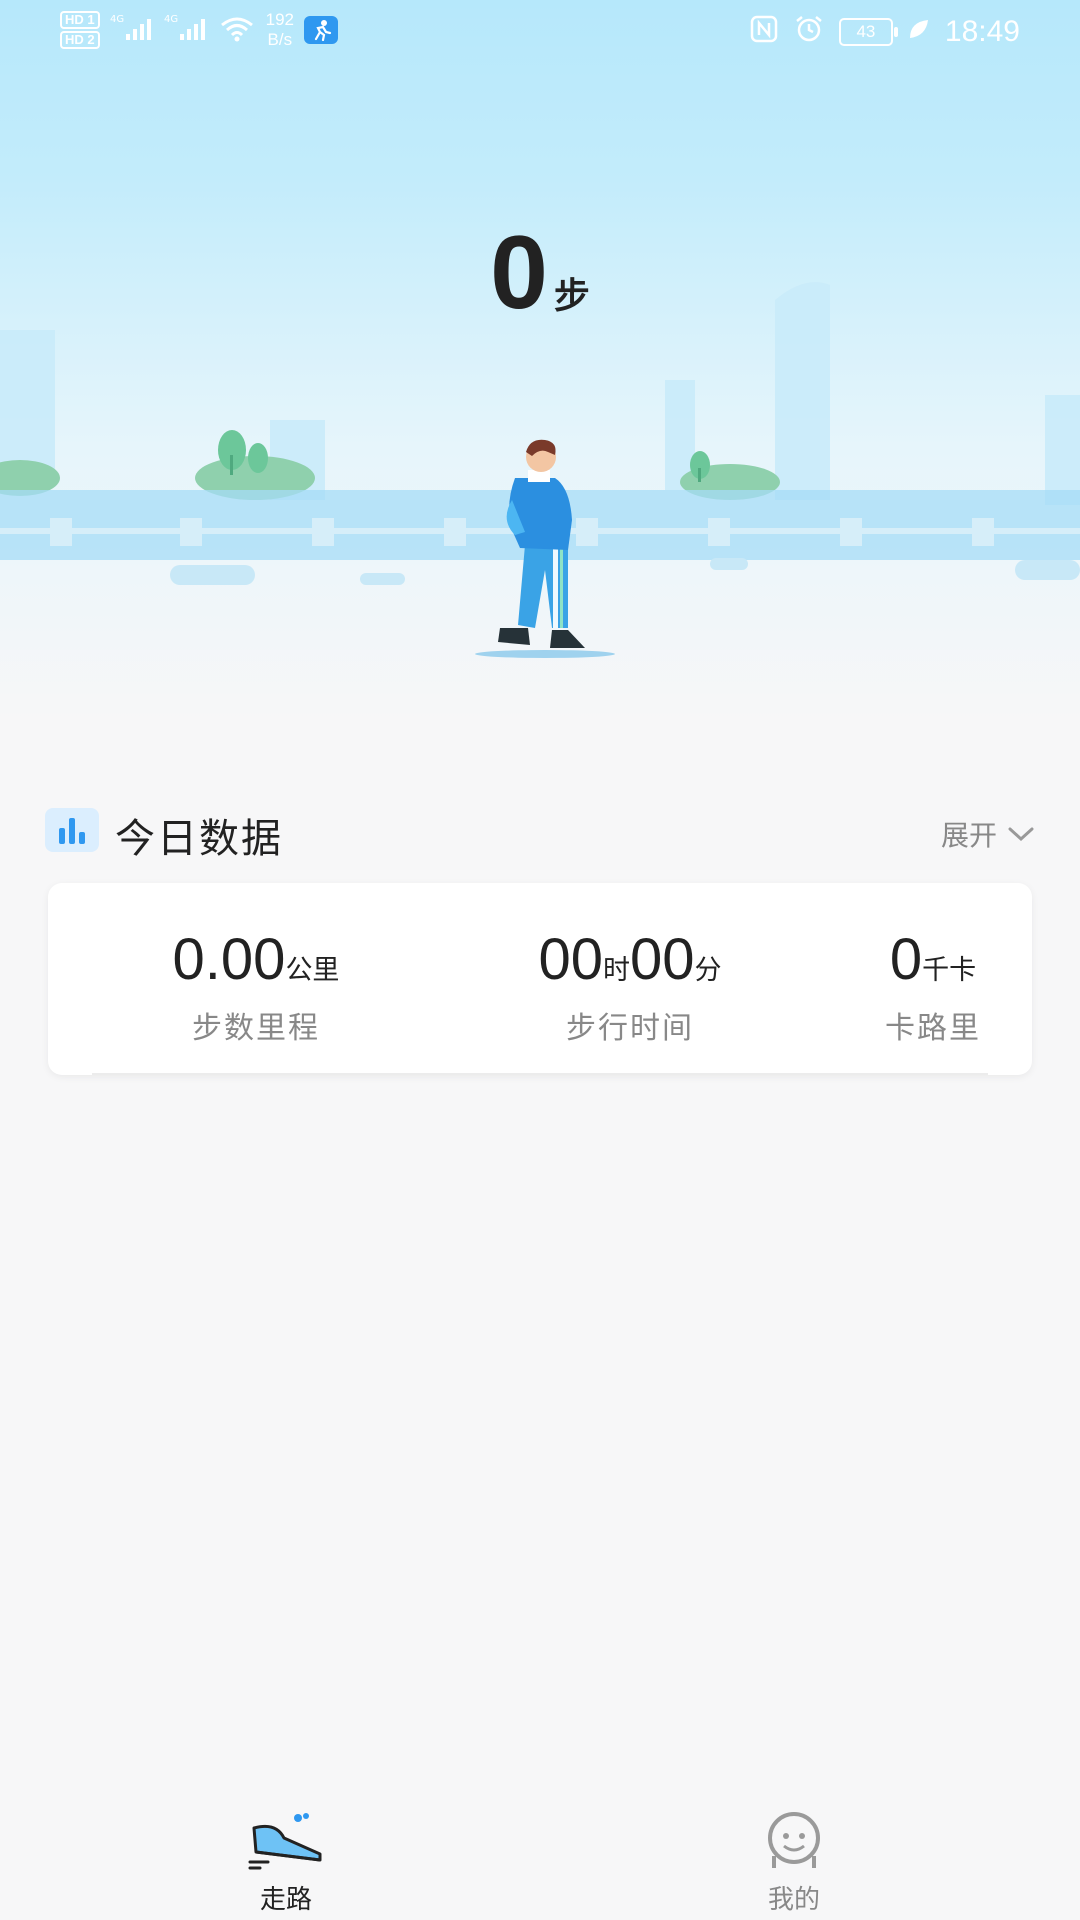  I want to click on hours-unit: 时, so click(616, 970).